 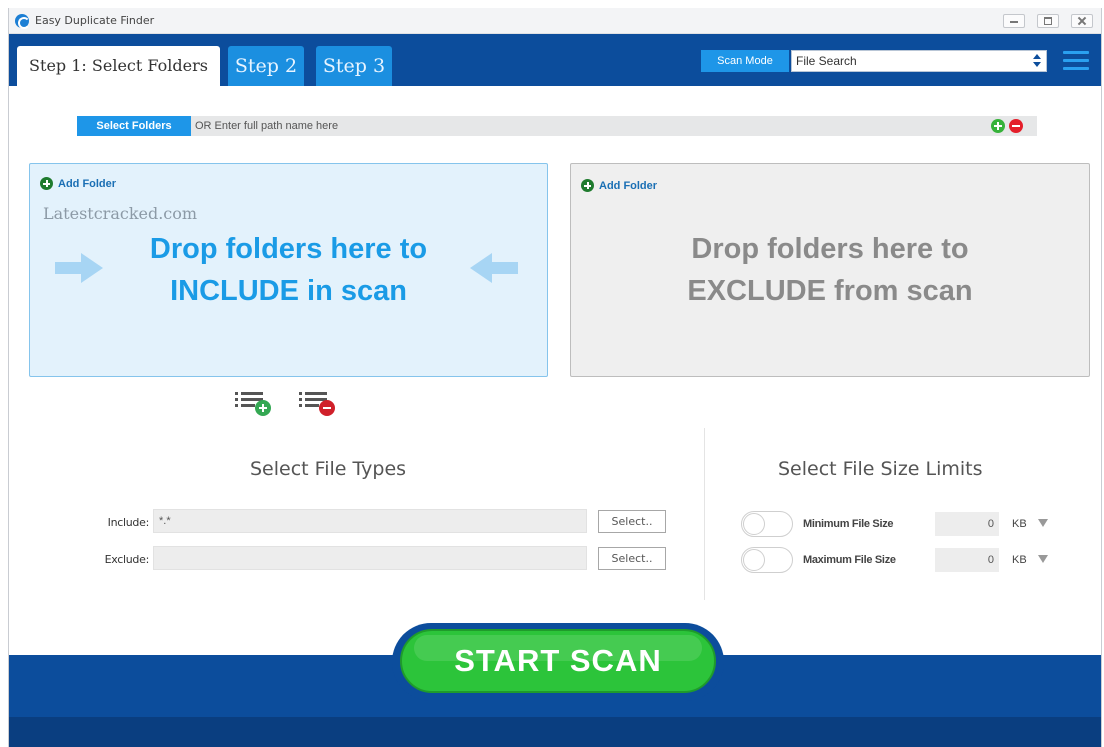 I want to click on min-unit-dropdown-icon, so click(x=1043, y=523).